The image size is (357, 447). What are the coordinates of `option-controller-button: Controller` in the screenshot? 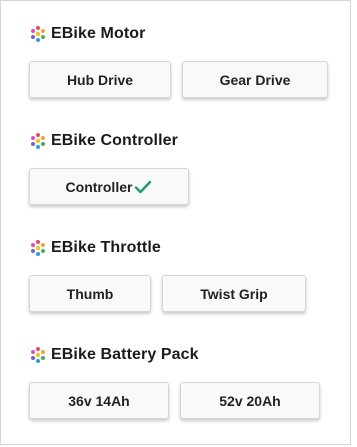 It's located at (109, 186).